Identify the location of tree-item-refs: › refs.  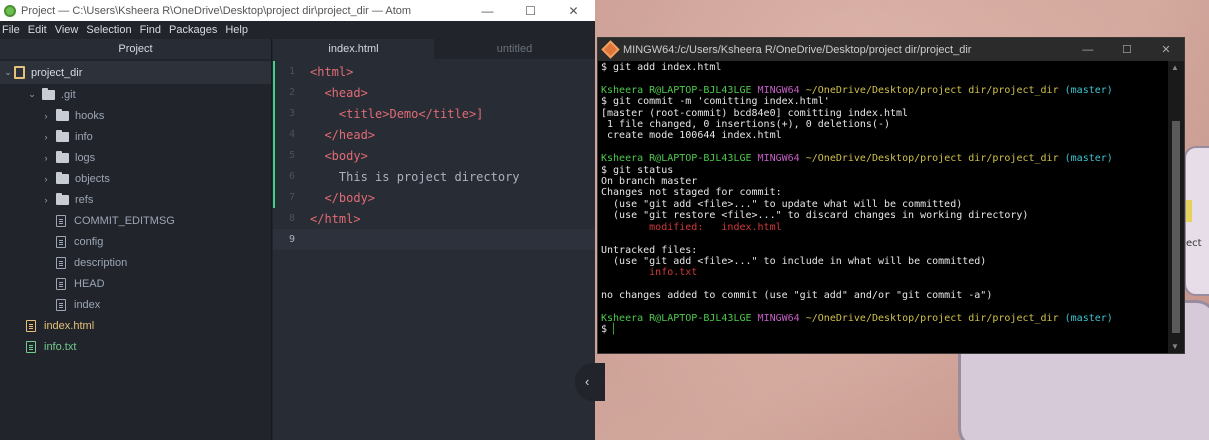
(135, 199).